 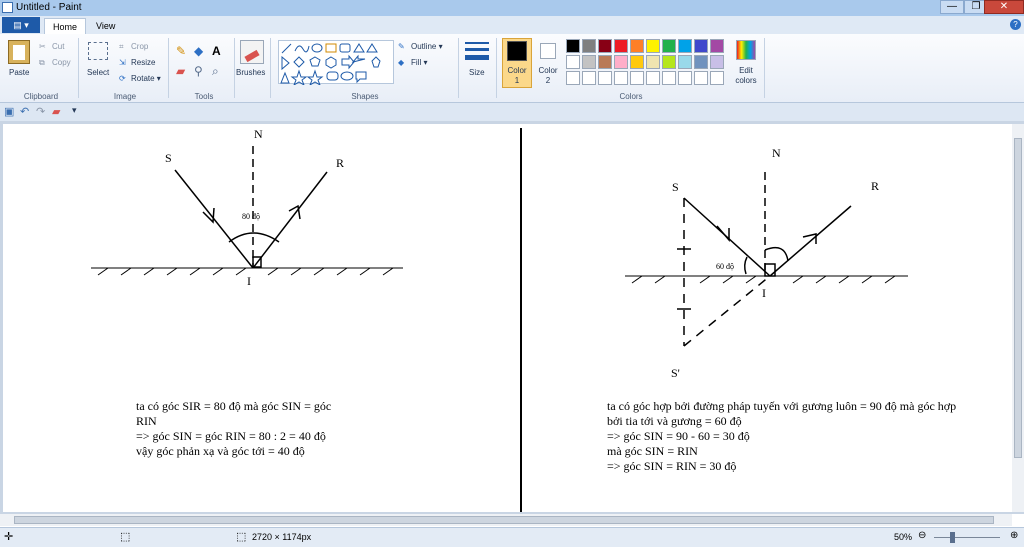 I want to click on shapes-gallery, so click(x=336, y=63).